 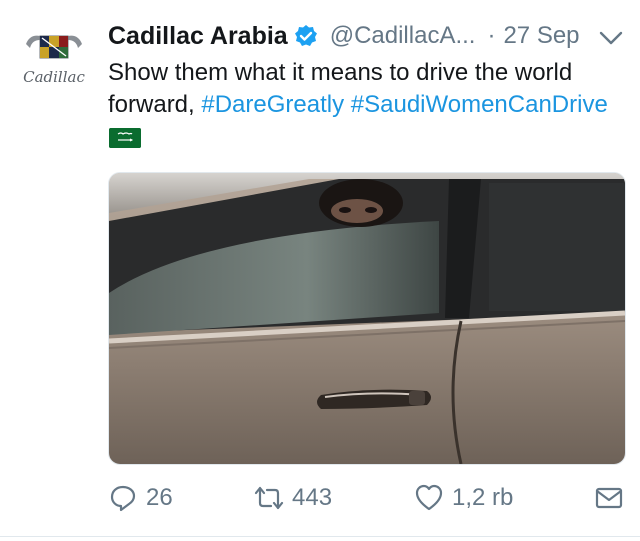 What do you see at coordinates (54, 77) in the screenshot?
I see `cadillac-wordmark: Cadillac` at bounding box center [54, 77].